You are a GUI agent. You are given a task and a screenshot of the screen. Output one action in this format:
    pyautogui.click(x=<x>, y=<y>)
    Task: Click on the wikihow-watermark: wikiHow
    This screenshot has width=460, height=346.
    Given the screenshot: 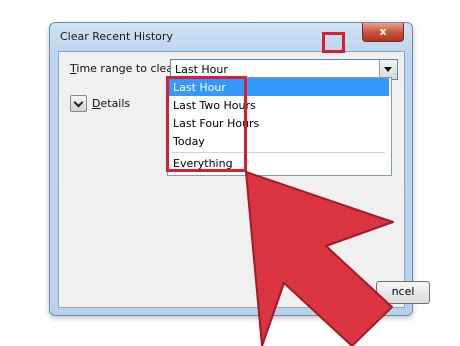 What is the action you would take?
    pyautogui.click(x=423, y=332)
    